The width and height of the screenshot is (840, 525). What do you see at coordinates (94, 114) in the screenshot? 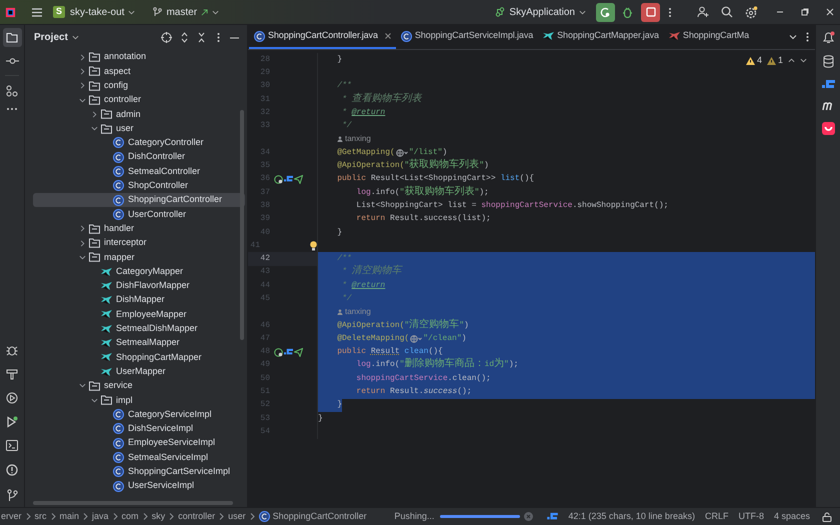
I see `chevron-right-icon` at bounding box center [94, 114].